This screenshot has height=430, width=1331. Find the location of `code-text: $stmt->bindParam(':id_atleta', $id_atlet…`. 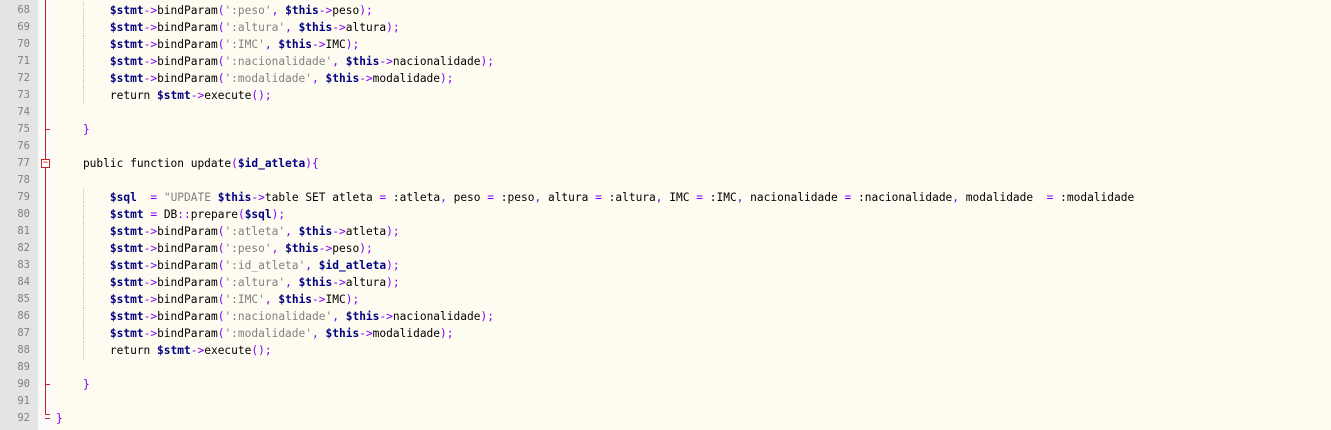

code-text: $stmt->bindParam(':id_atleta', $id_atlet… is located at coordinates (228, 265).